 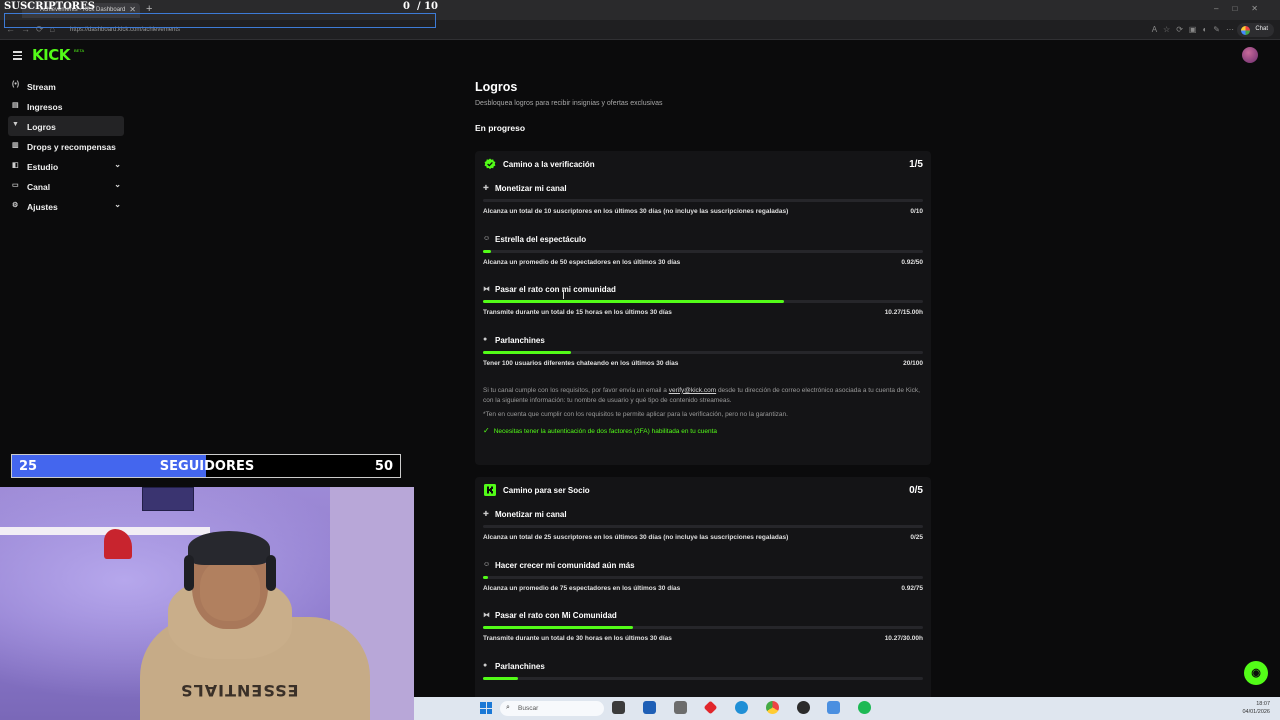 What do you see at coordinates (207, 603) in the screenshot?
I see `webcam-feed: ESSENTIALS` at bounding box center [207, 603].